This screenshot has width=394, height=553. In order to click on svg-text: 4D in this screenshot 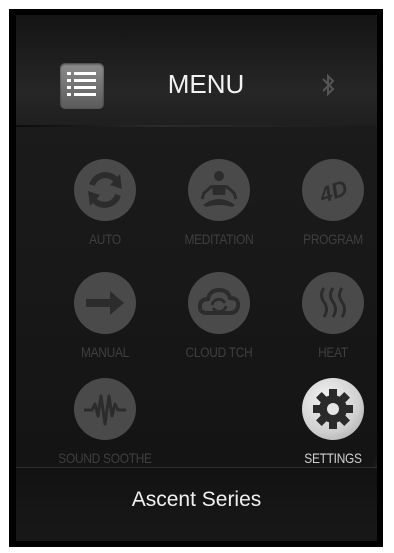, I will do `click(333, 191)`.